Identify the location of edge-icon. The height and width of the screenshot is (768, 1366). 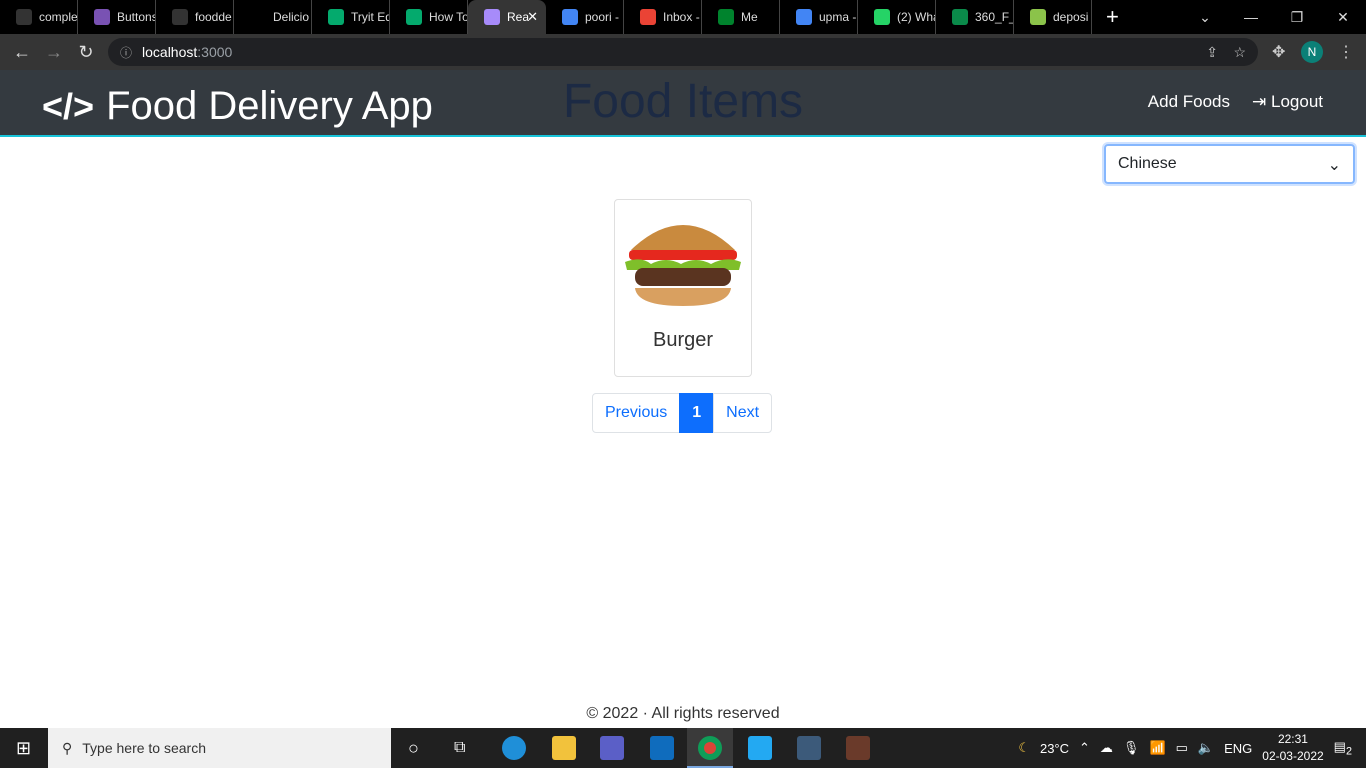
(514, 748).